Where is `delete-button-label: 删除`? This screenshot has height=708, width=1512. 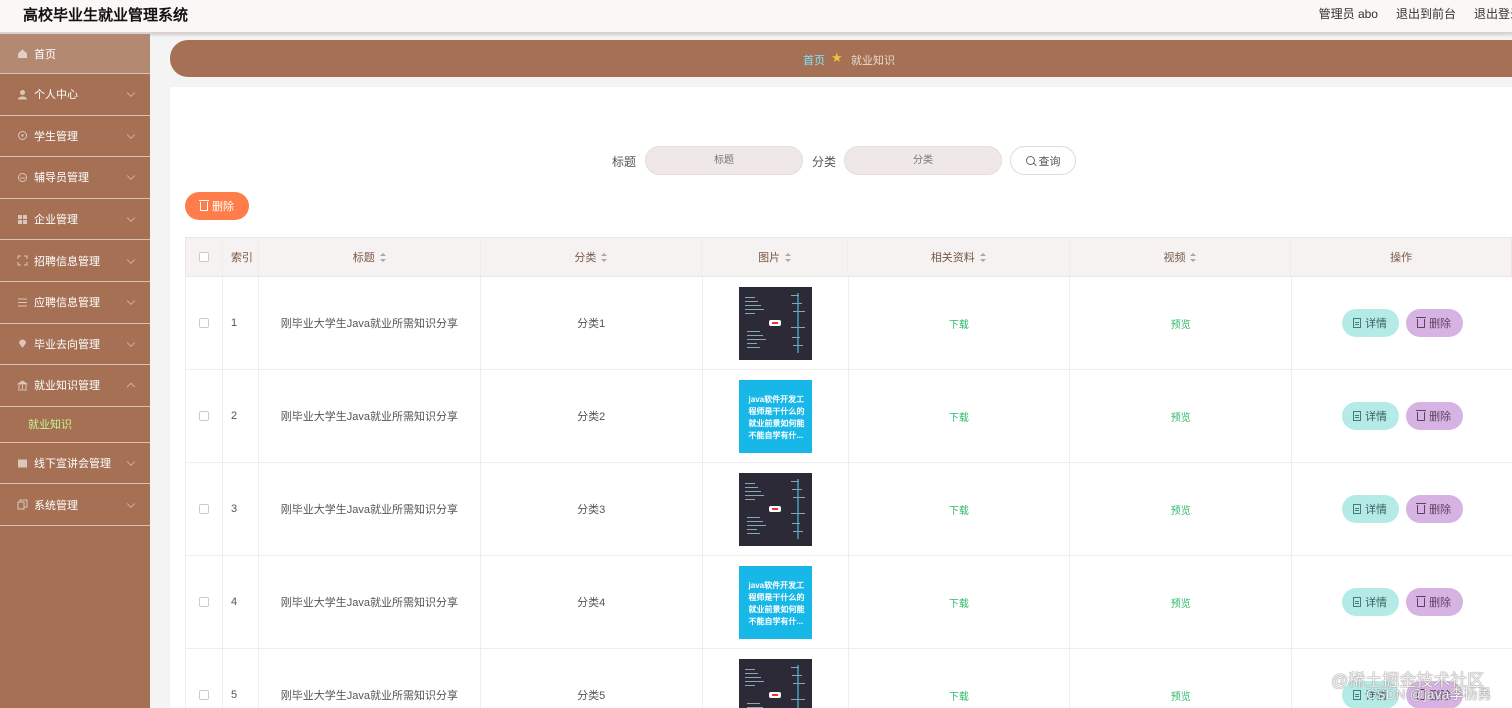 delete-button-label: 删除 is located at coordinates (1440, 417).